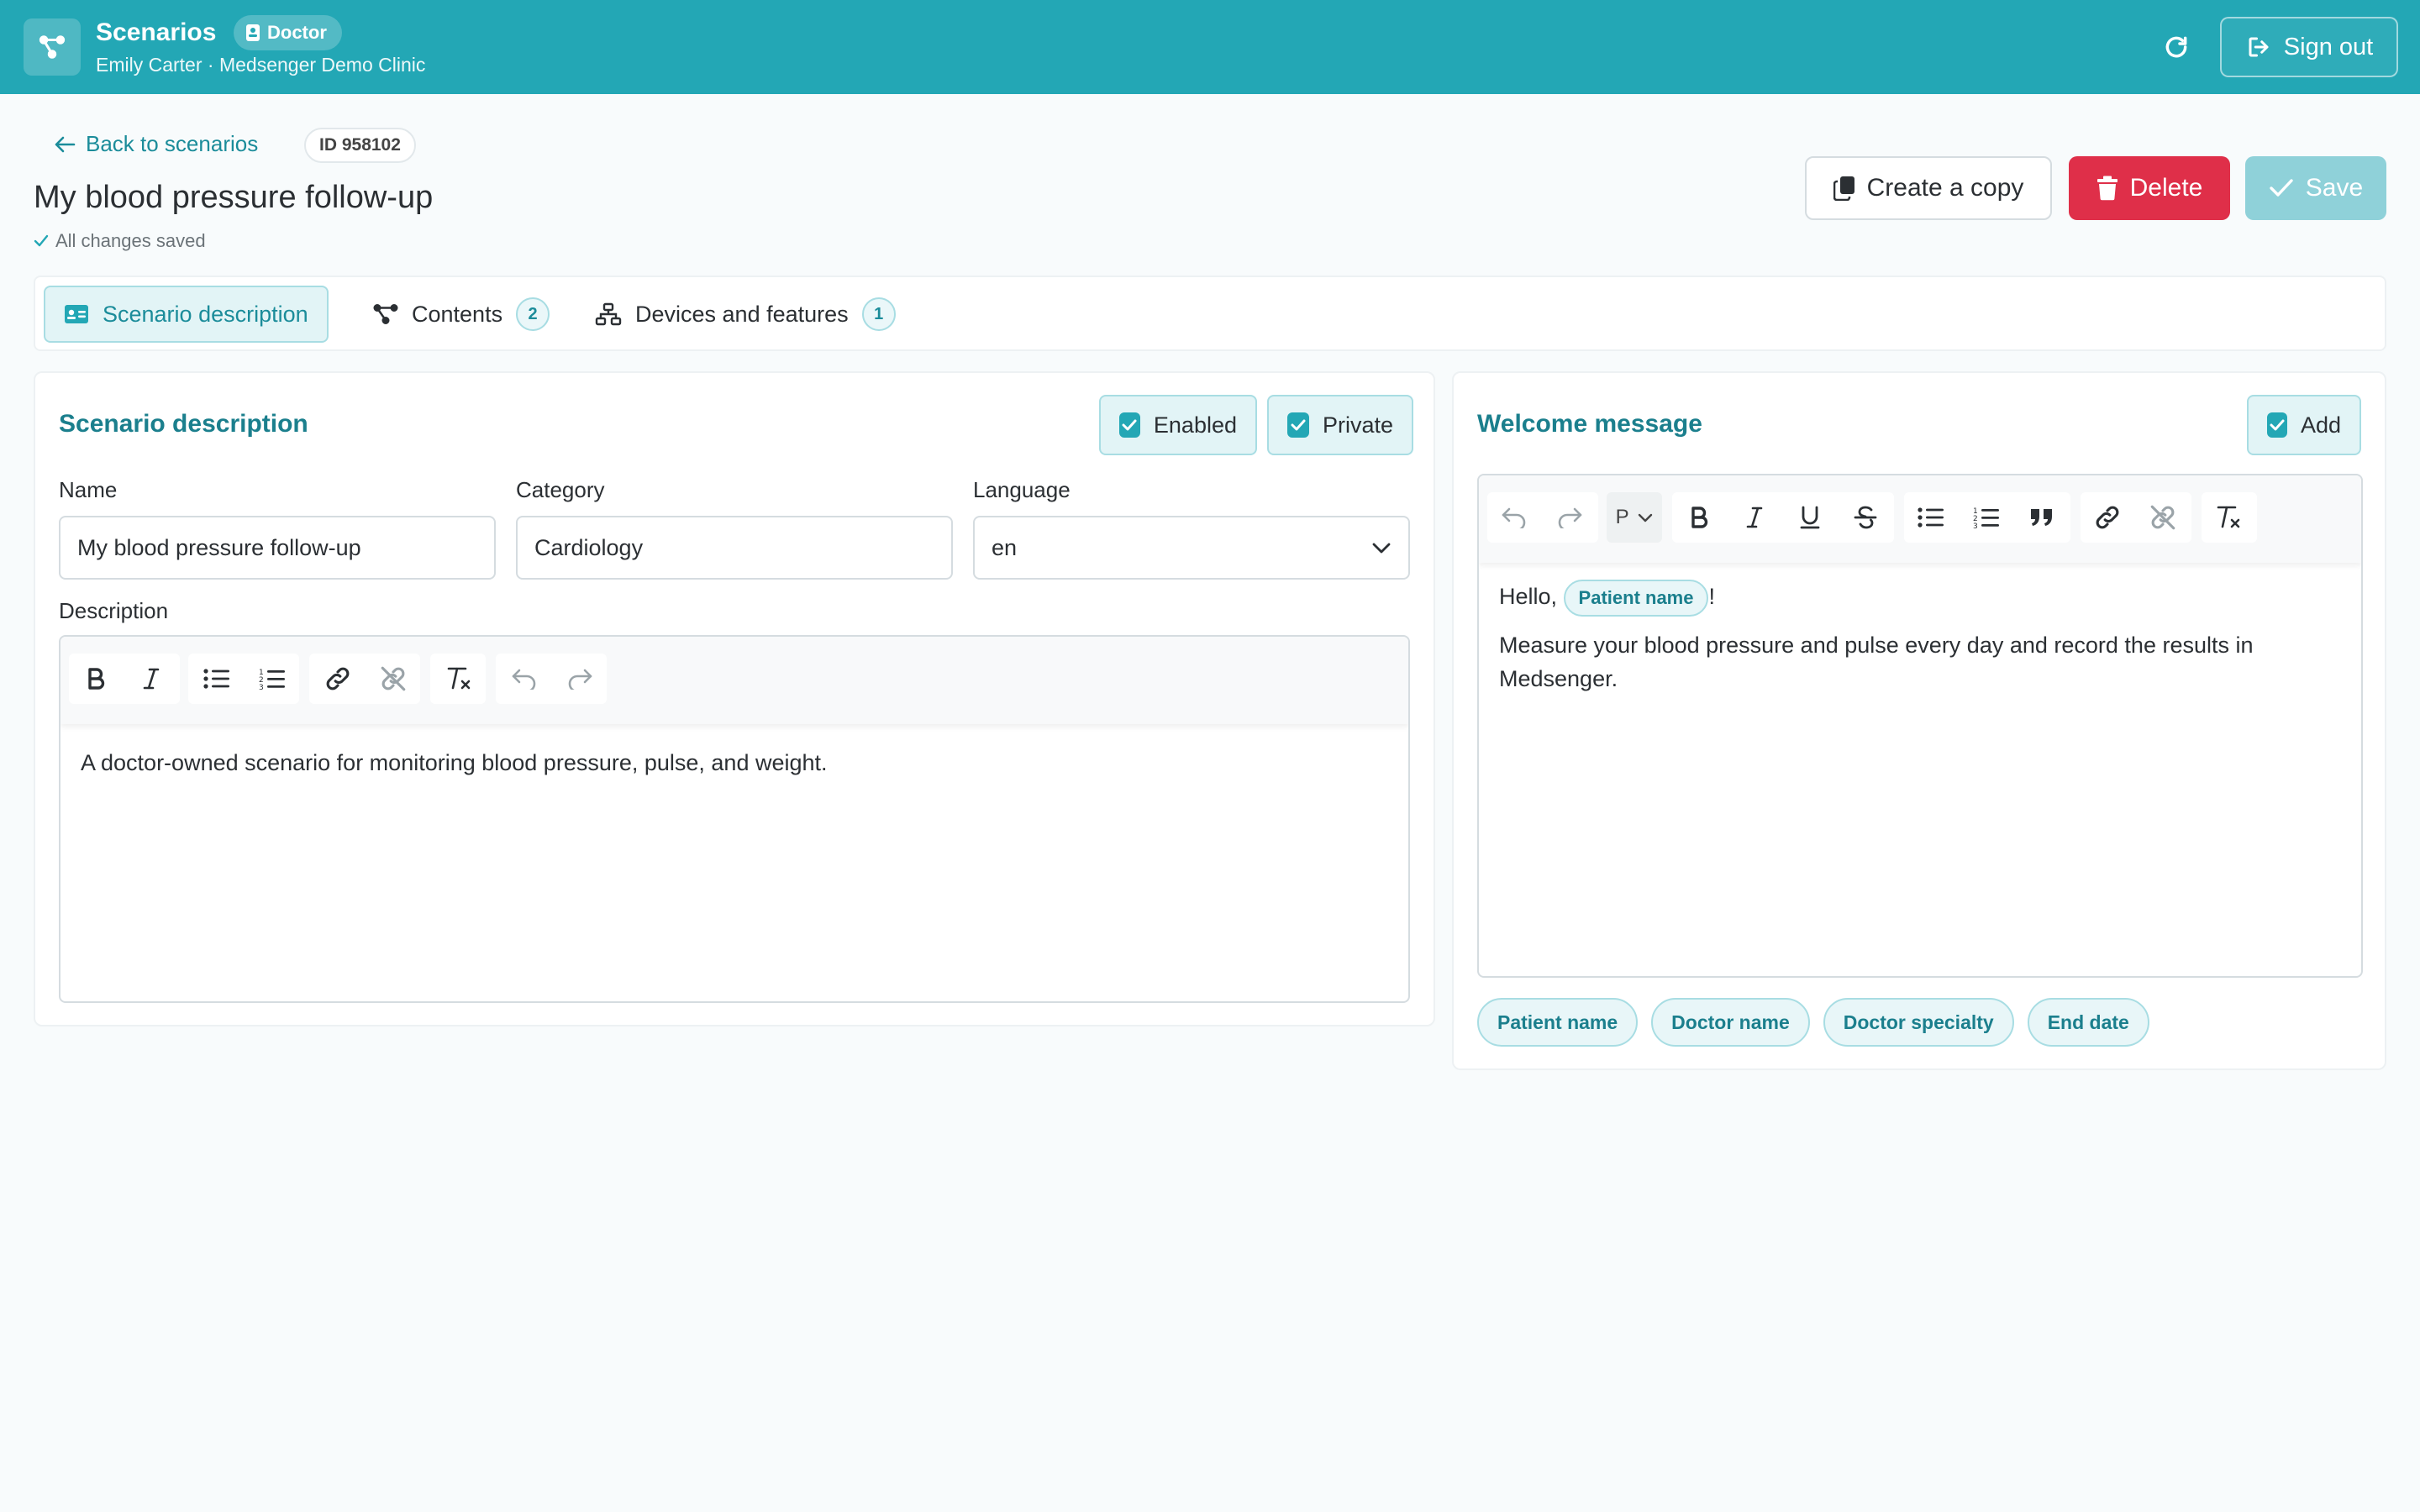 This screenshot has height=1512, width=2420. I want to click on delete-button: Delete, so click(2149, 188).